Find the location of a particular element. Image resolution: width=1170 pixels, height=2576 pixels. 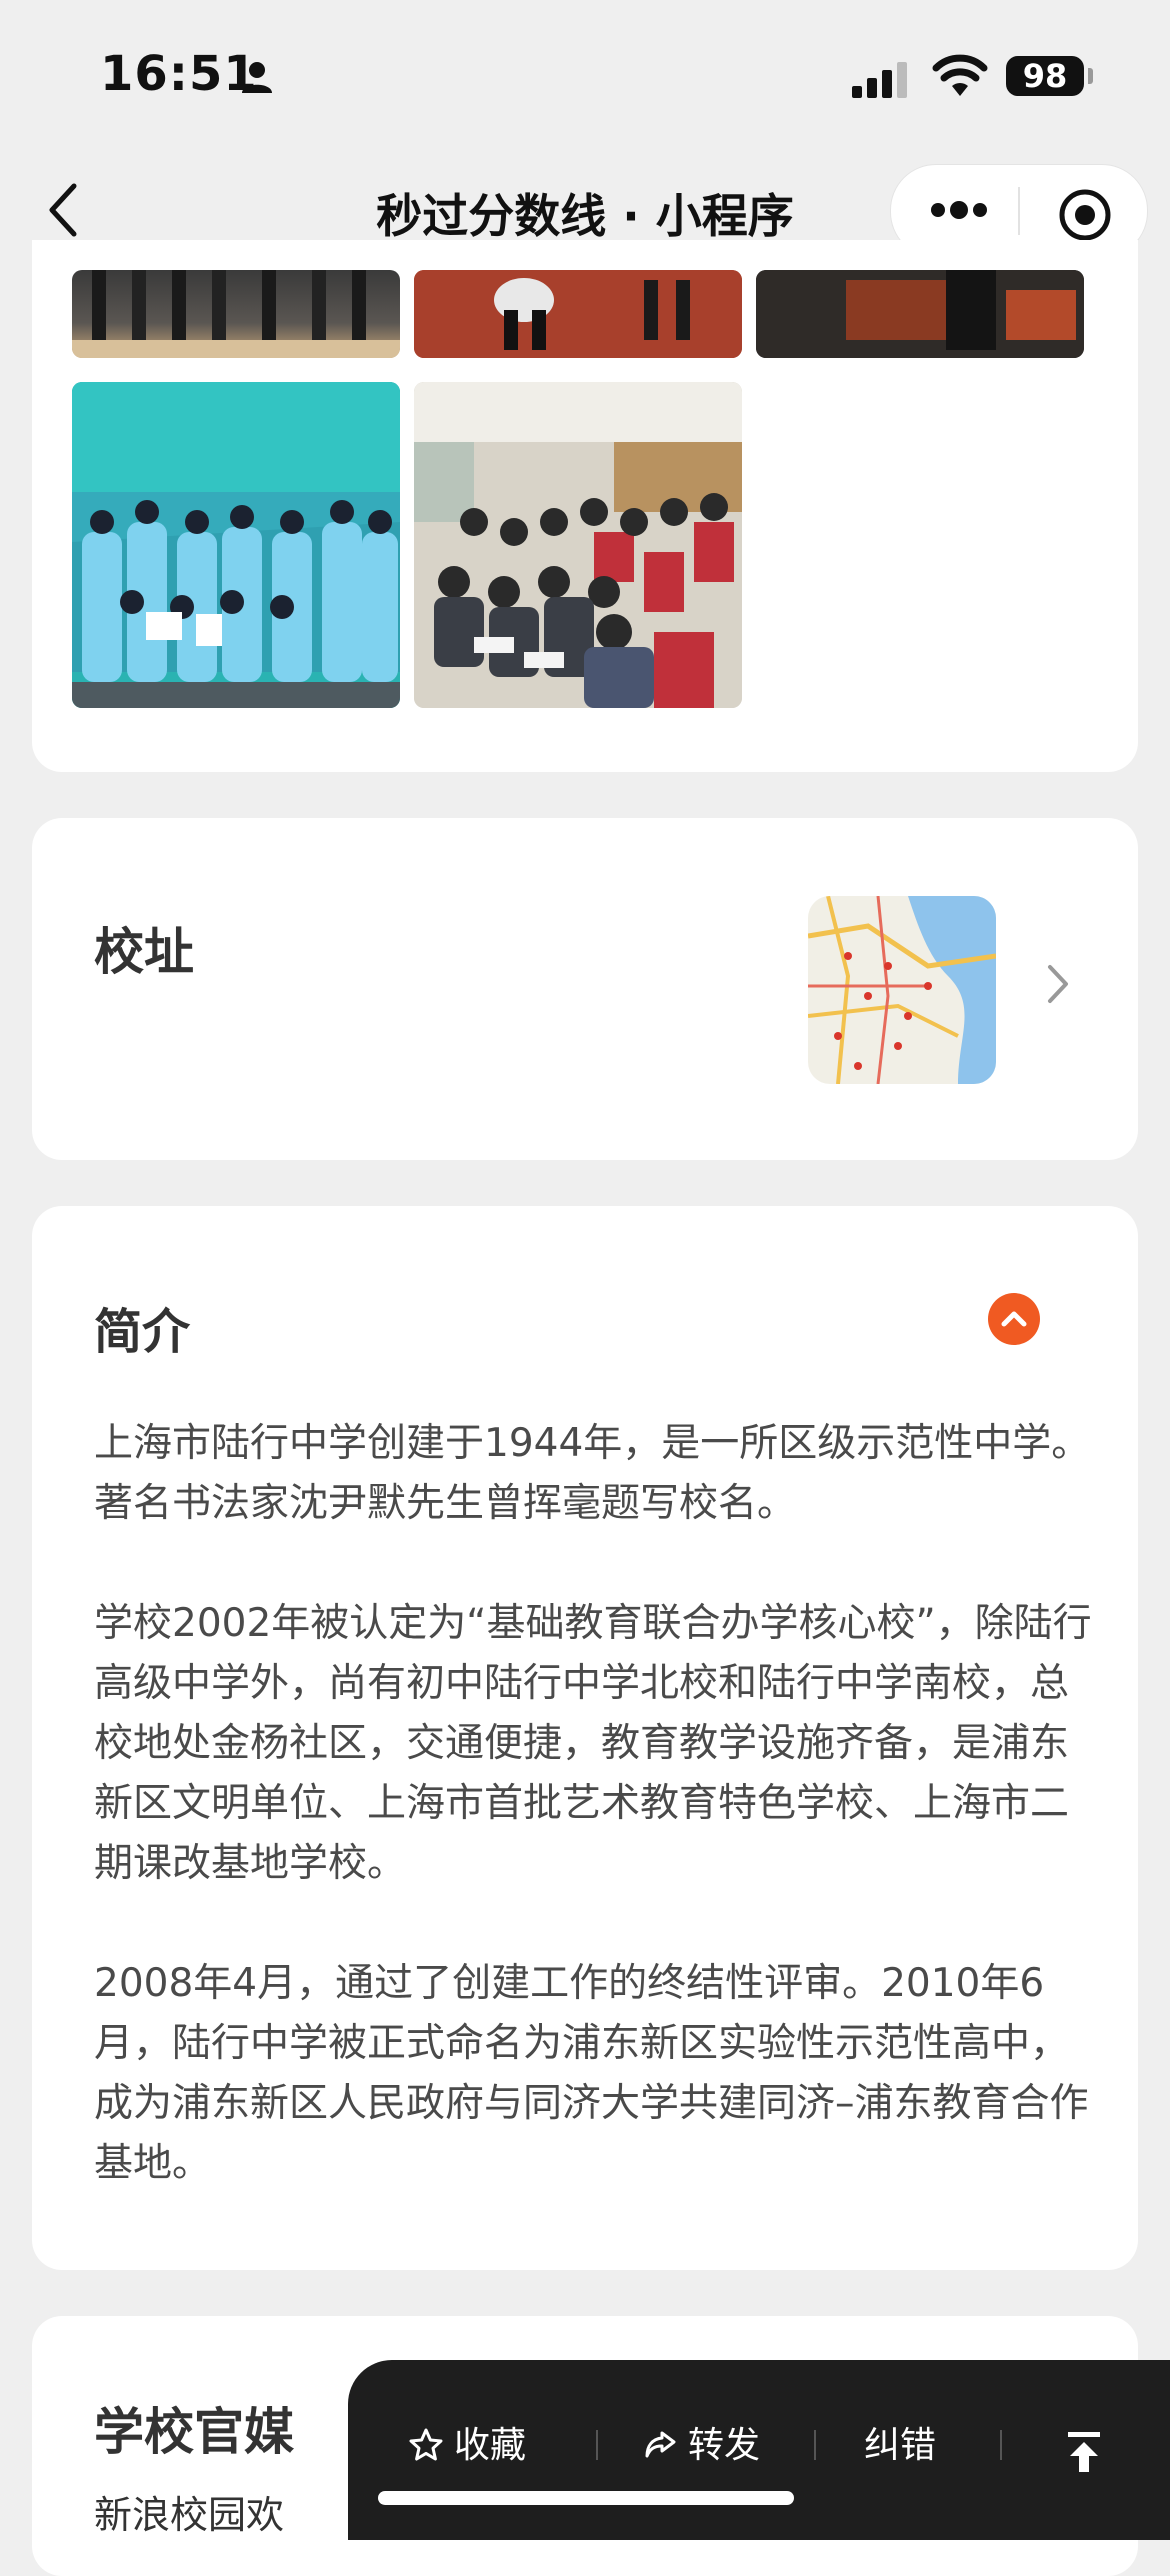

status-time: 16:51 is located at coordinates (179, 74).